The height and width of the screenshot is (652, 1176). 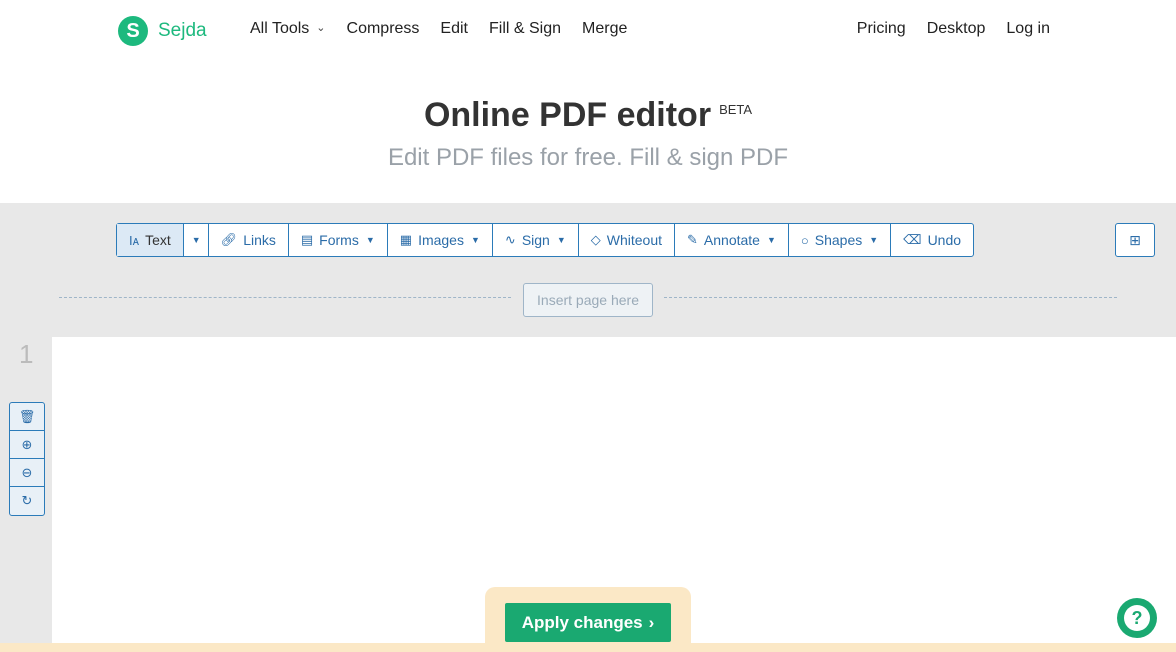 What do you see at coordinates (604, 29) in the screenshot?
I see `nav-merge: Merge` at bounding box center [604, 29].